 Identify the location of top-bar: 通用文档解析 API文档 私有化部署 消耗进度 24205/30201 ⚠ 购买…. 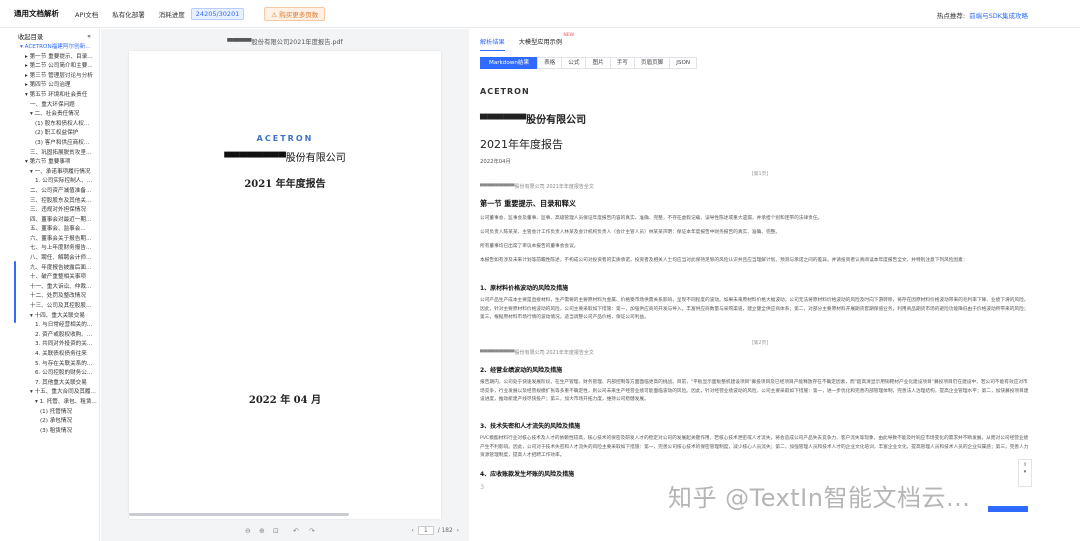
(540, 14).